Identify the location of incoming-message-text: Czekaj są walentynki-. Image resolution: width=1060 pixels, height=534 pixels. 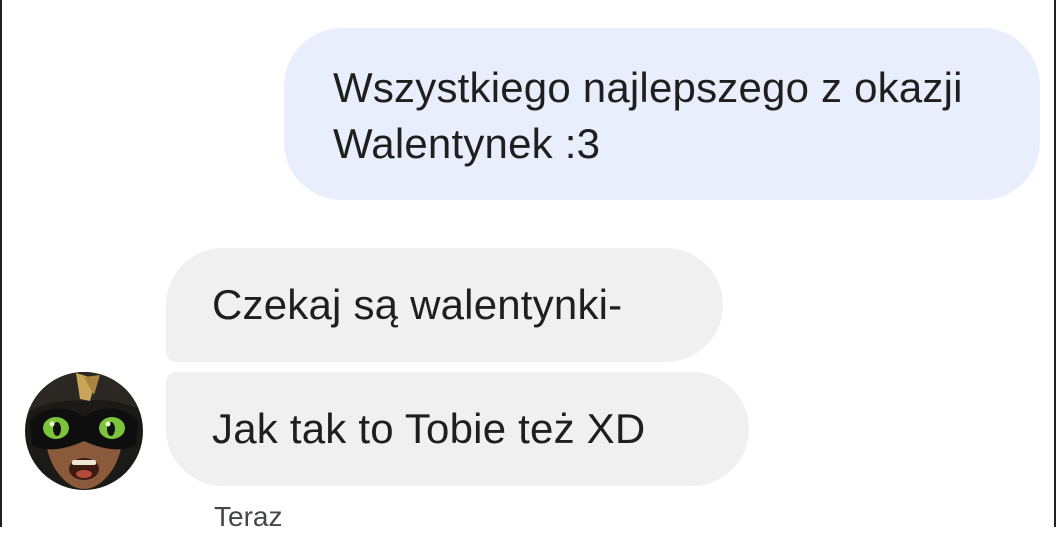
(417, 304).